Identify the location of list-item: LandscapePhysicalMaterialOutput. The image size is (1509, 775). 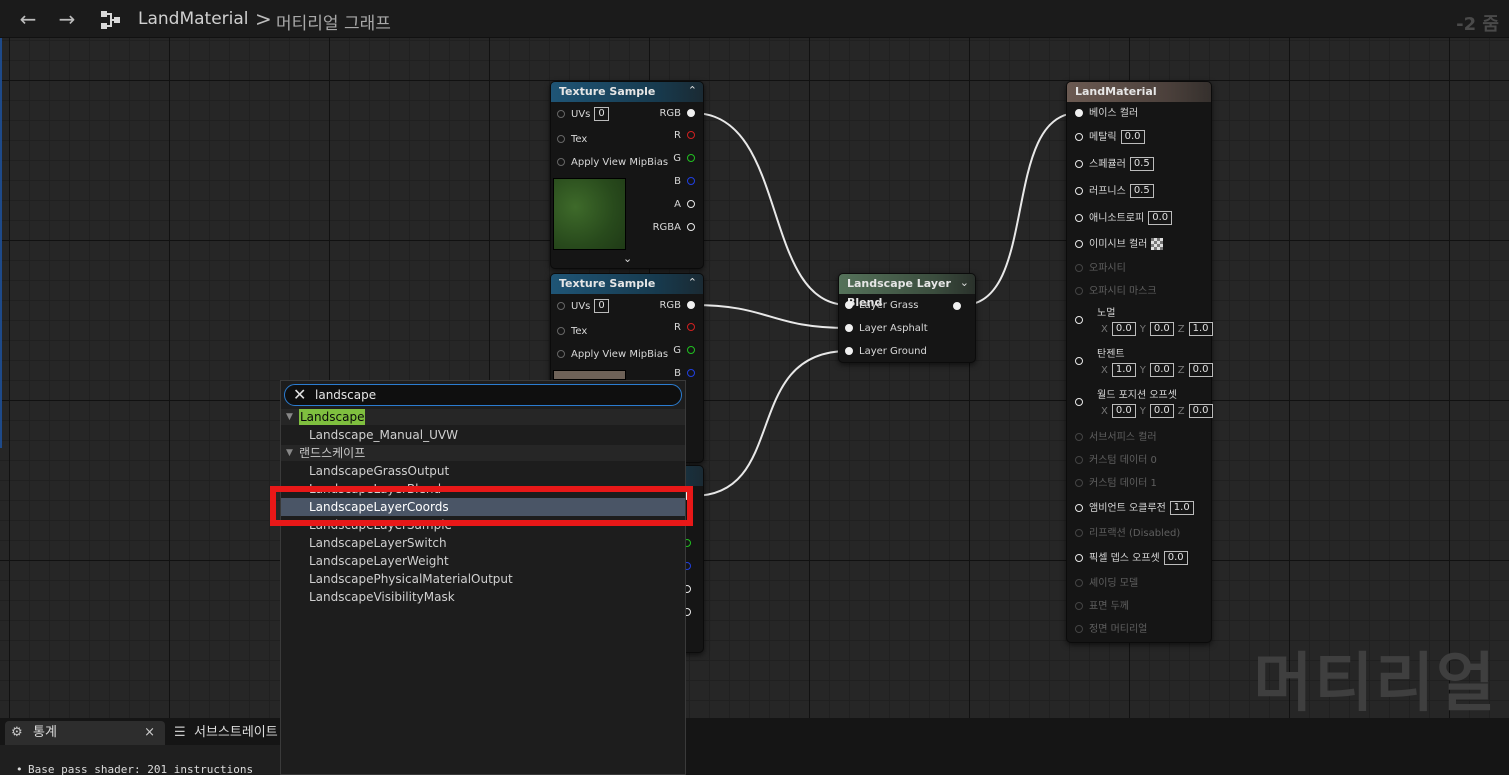
(483, 579).